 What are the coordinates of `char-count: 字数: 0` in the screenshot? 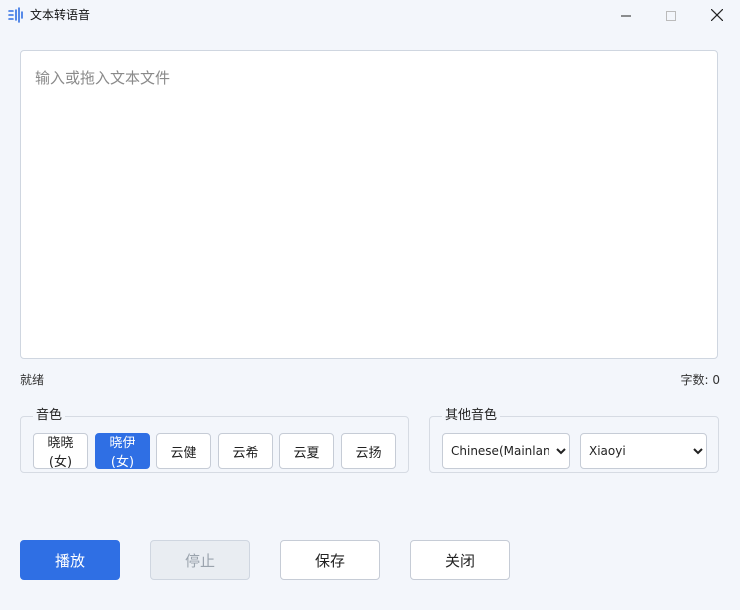 It's located at (701, 379).